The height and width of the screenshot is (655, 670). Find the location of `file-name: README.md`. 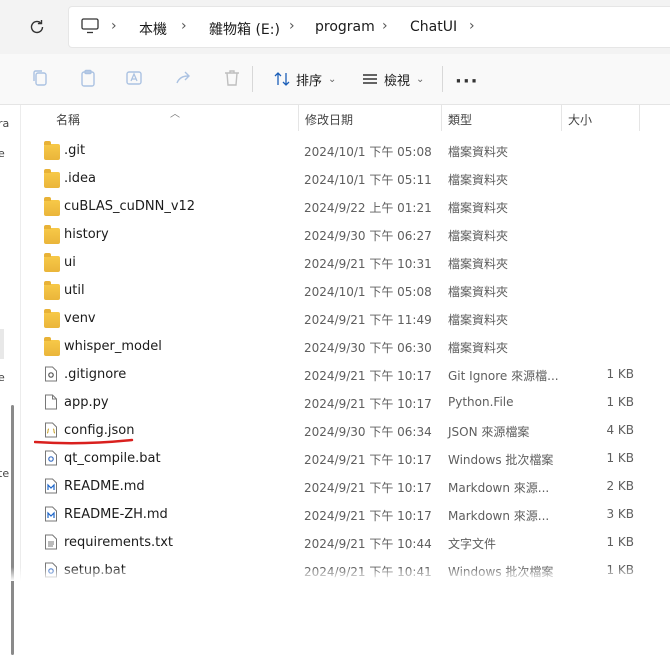

file-name: README.md is located at coordinates (104, 486).